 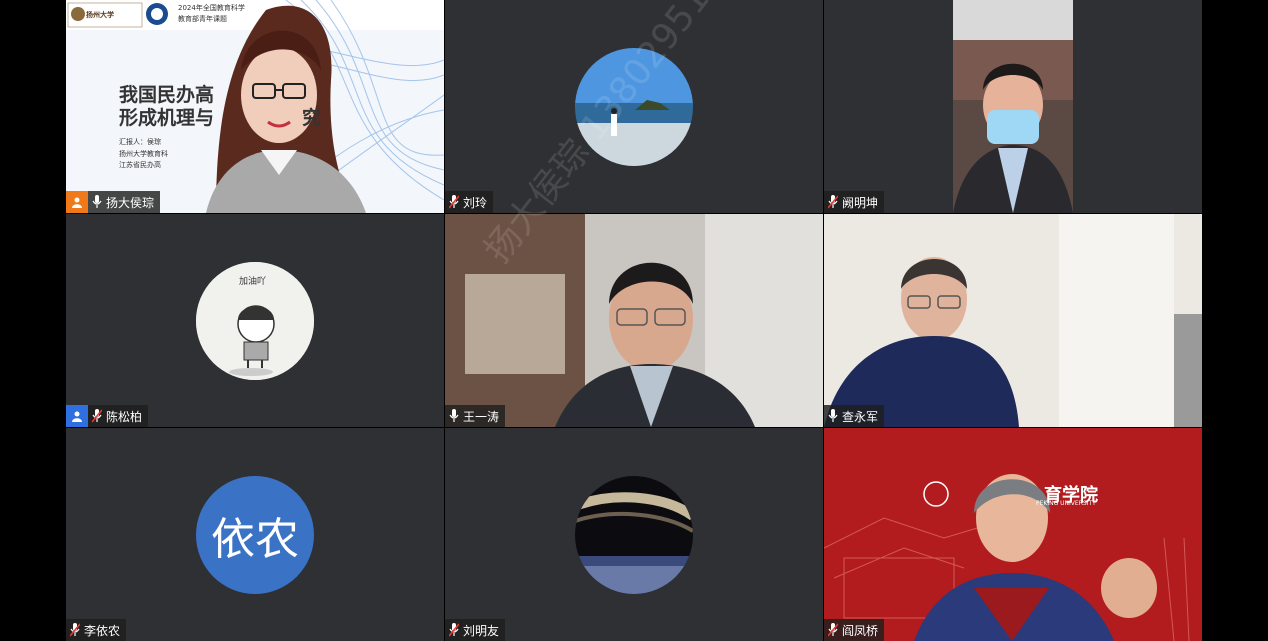 I want to click on participant-namebar: 李依农, so click(x=96, y=630).